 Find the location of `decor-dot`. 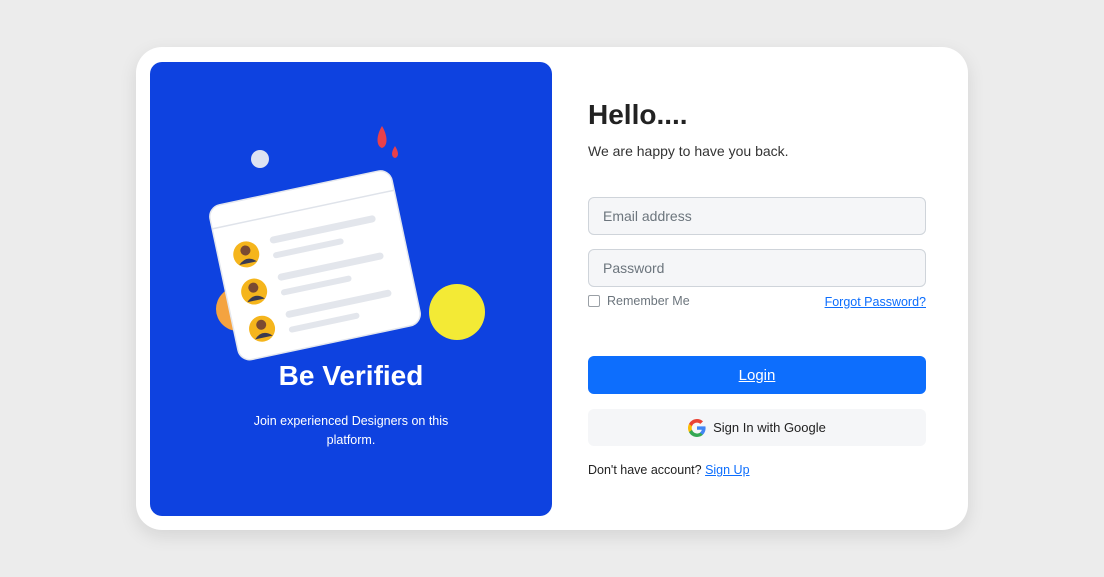

decor-dot is located at coordinates (260, 159).